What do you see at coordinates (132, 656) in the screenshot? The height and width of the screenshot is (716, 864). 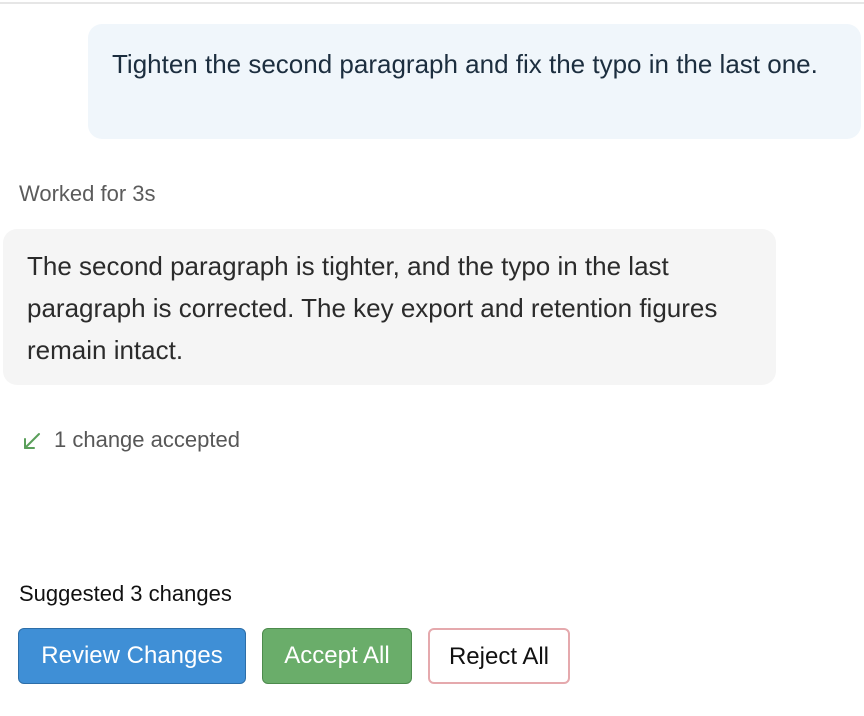 I see `review-changes-button: Review Changes` at bounding box center [132, 656].